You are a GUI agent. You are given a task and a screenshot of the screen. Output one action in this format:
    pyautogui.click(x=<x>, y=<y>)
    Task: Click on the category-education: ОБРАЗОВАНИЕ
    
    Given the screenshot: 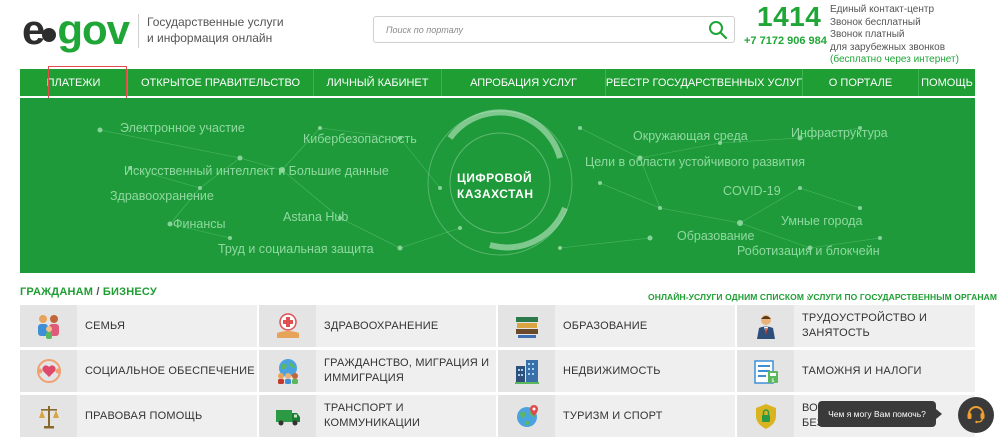 What is the action you would take?
    pyautogui.click(x=616, y=326)
    